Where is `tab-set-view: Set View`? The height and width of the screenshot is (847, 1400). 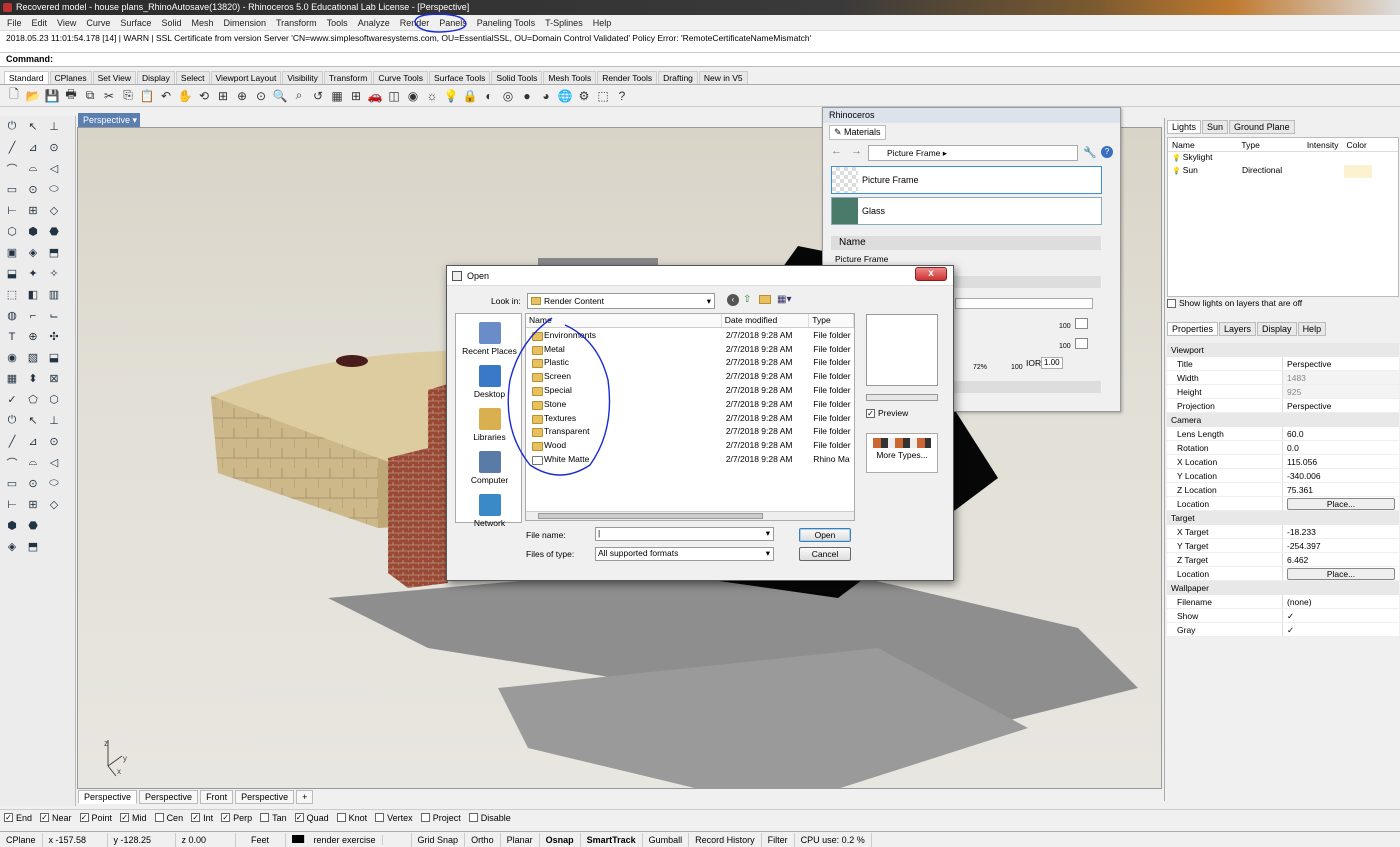
tab-set-view: Set View is located at coordinates (114, 77).